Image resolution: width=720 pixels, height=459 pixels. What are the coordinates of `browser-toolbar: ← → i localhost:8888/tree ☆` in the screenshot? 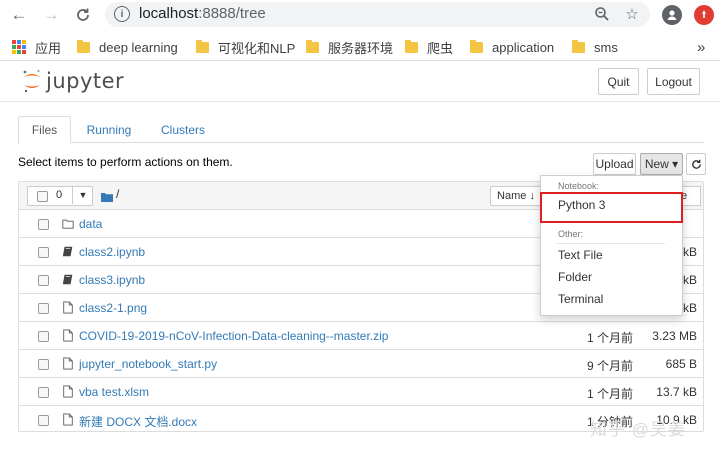 It's located at (360, 15).